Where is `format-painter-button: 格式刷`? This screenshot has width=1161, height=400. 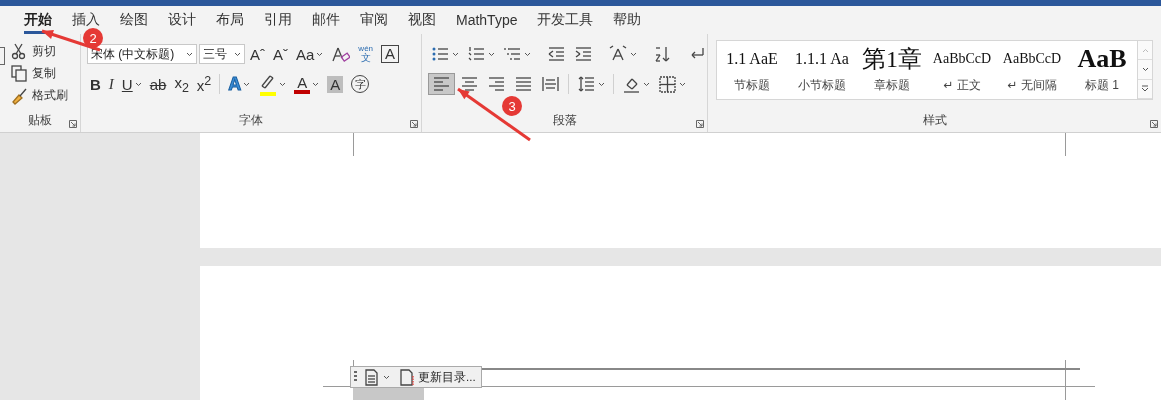 format-painter-button: 格式刷 is located at coordinates (40, 95).